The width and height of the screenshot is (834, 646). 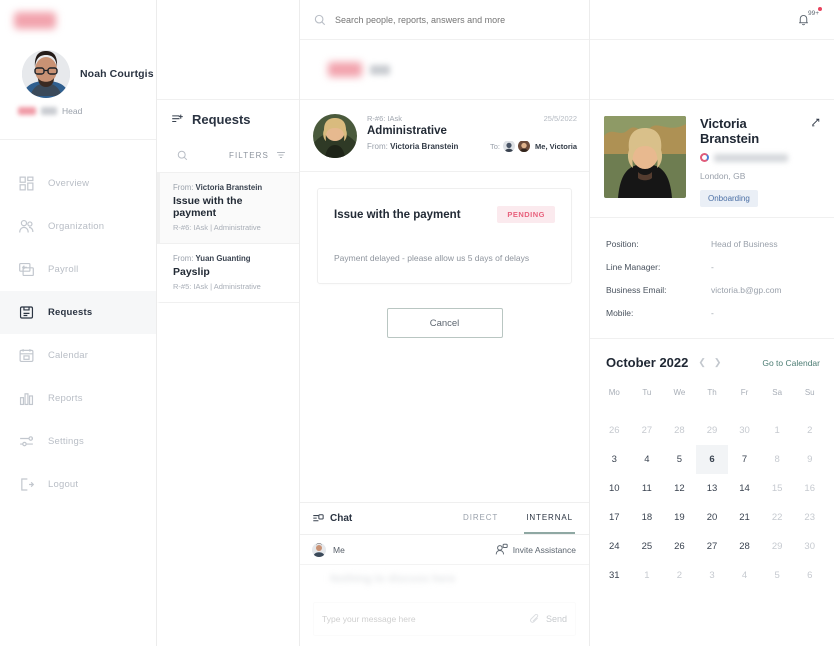 I want to click on from-name: Yuan Guanting, so click(x=223, y=258).